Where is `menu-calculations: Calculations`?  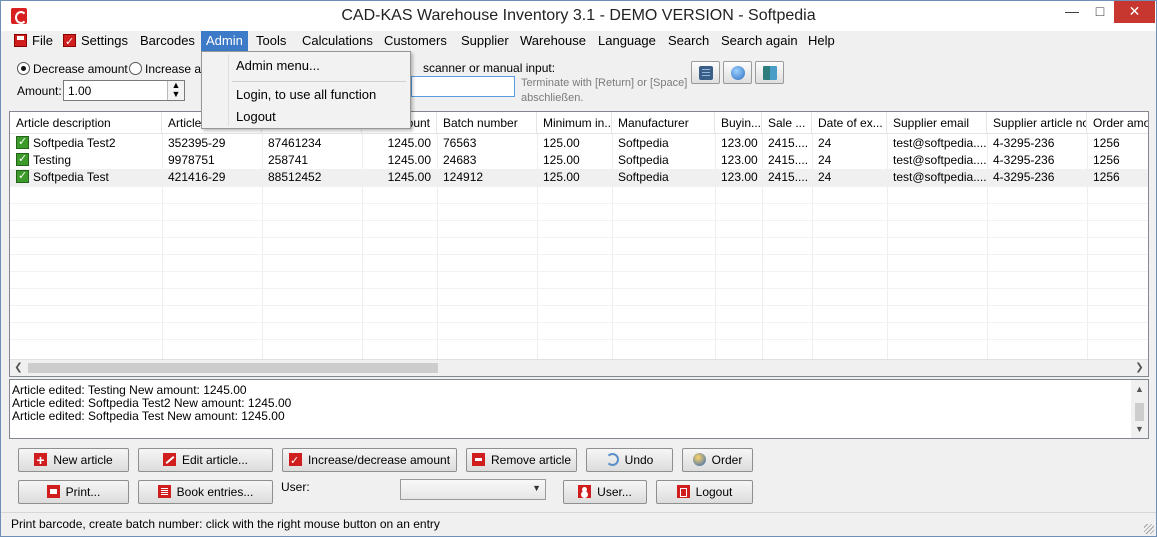
menu-calculations: Calculations is located at coordinates (337, 41).